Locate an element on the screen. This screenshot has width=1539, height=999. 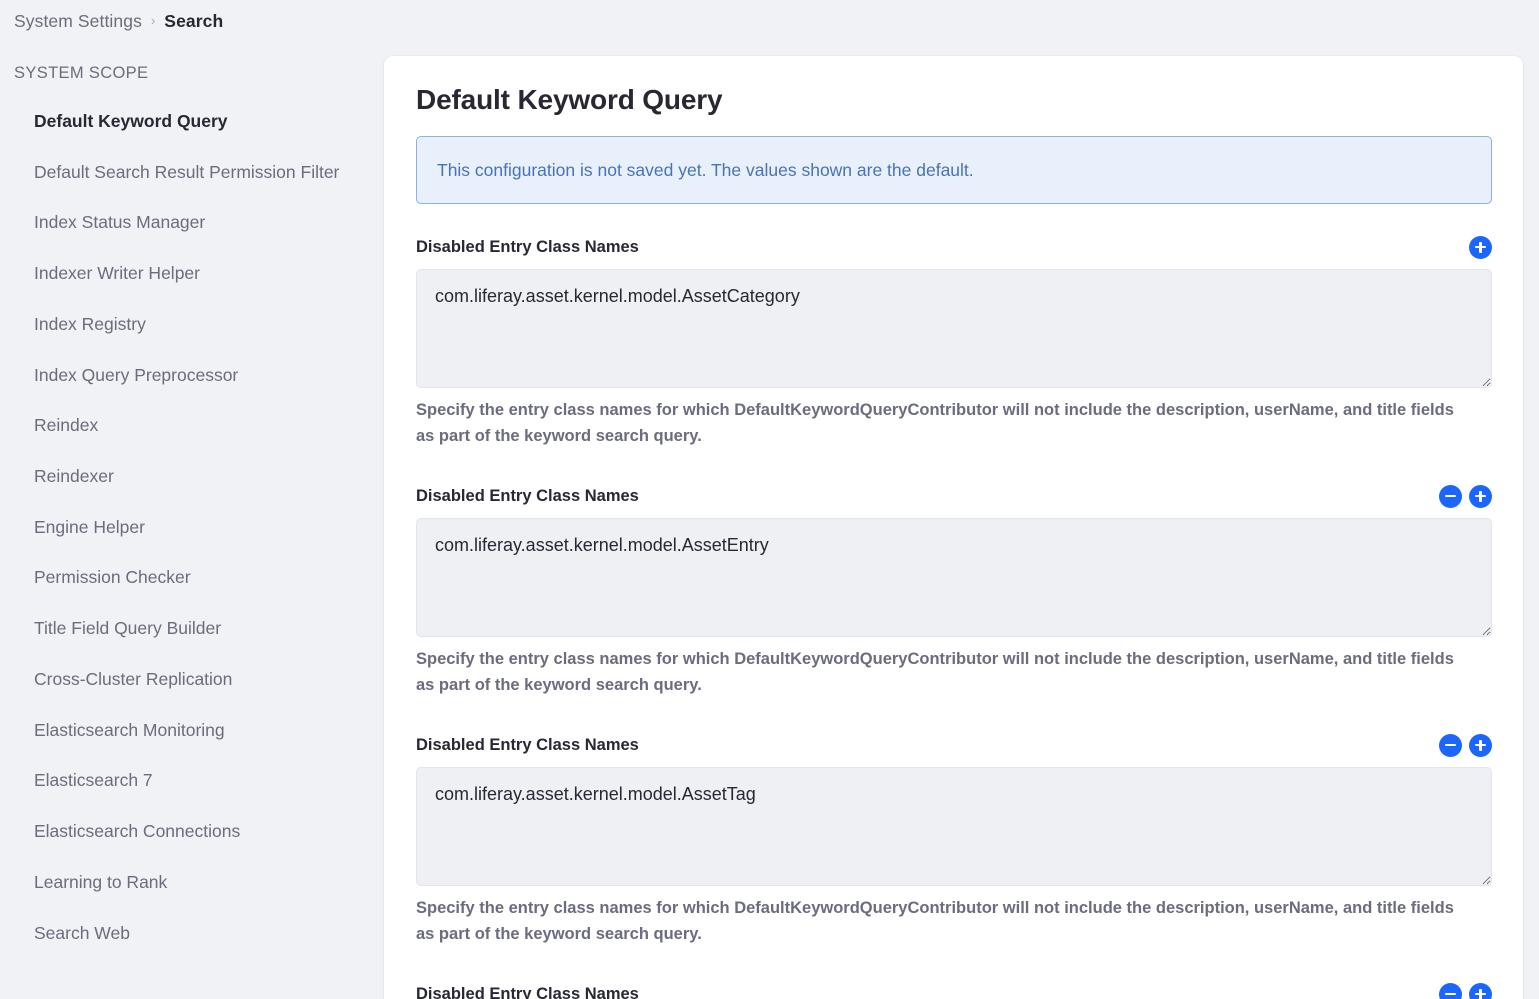
sidebar-item-reindexer: Reindexer is located at coordinates (192, 477).